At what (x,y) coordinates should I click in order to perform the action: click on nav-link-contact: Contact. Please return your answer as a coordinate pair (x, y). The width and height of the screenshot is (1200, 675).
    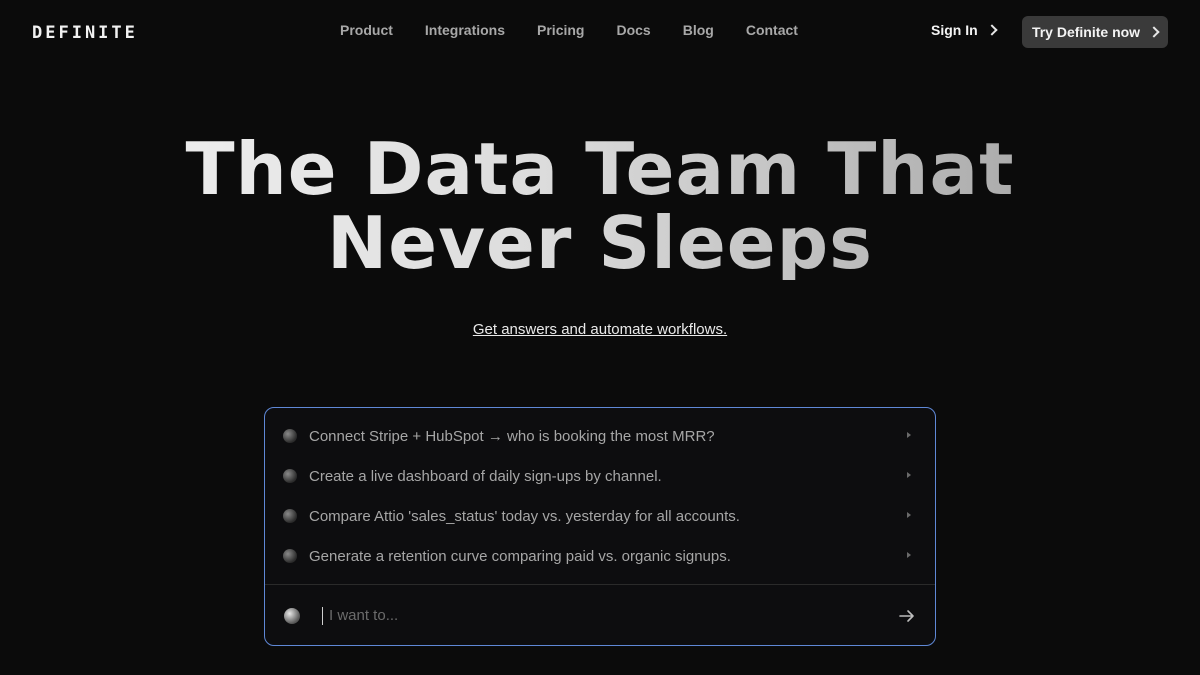
    Looking at the image, I should click on (772, 30).